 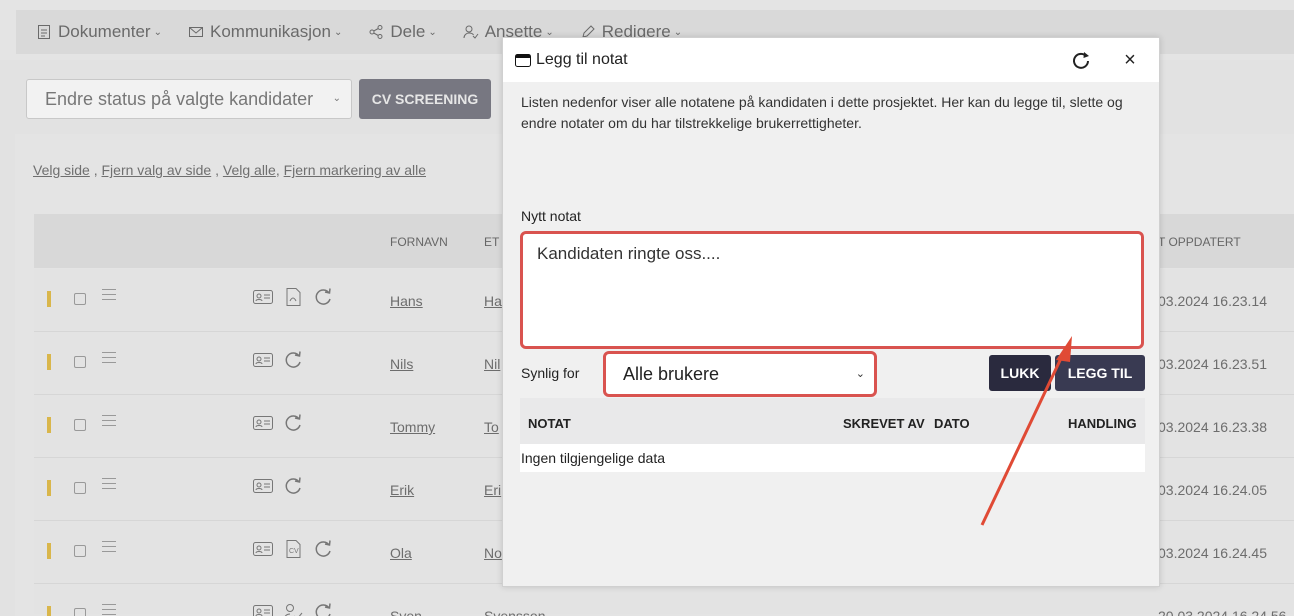 I want to click on synlig-for-select: Alle brukere ⌄, so click(x=740, y=374).